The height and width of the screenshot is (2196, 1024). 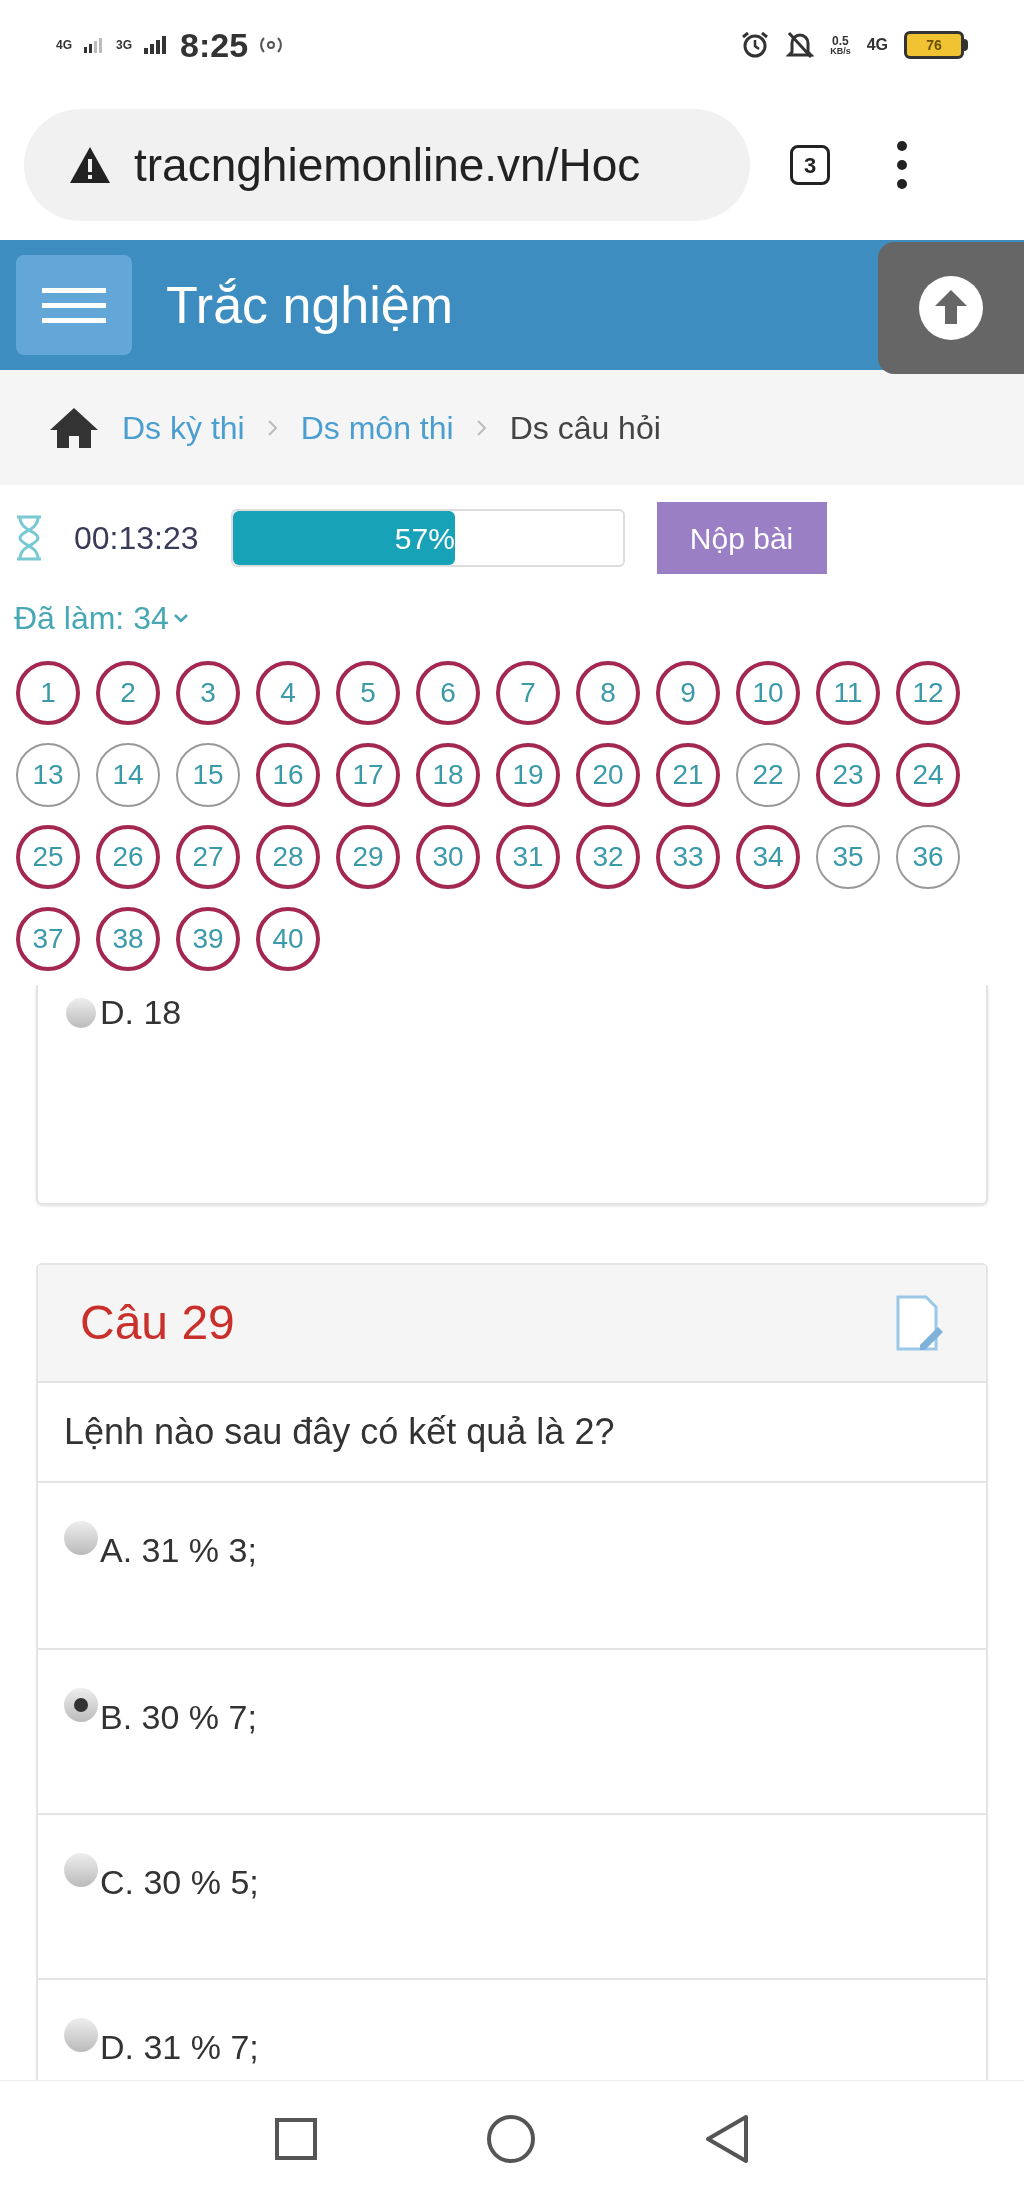 What do you see at coordinates (608, 775) in the screenshot?
I see `question-number: 20` at bounding box center [608, 775].